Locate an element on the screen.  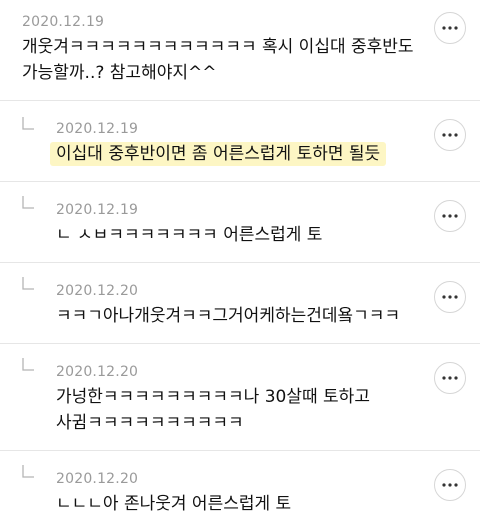
comment-text-line: ㅋㅋㄱ아나개웃겨ㅋㅋ그거어케하는건데욬ㄱㅋㅋ is located at coordinates (228, 316).